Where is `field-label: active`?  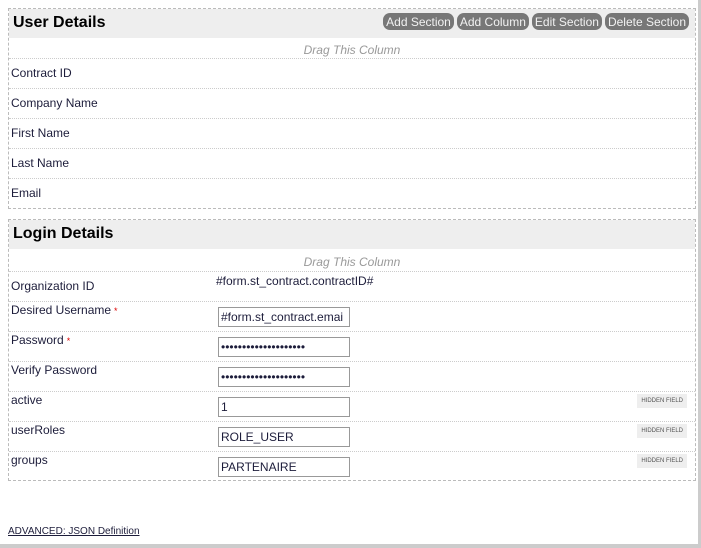
field-label: active is located at coordinates (27, 400).